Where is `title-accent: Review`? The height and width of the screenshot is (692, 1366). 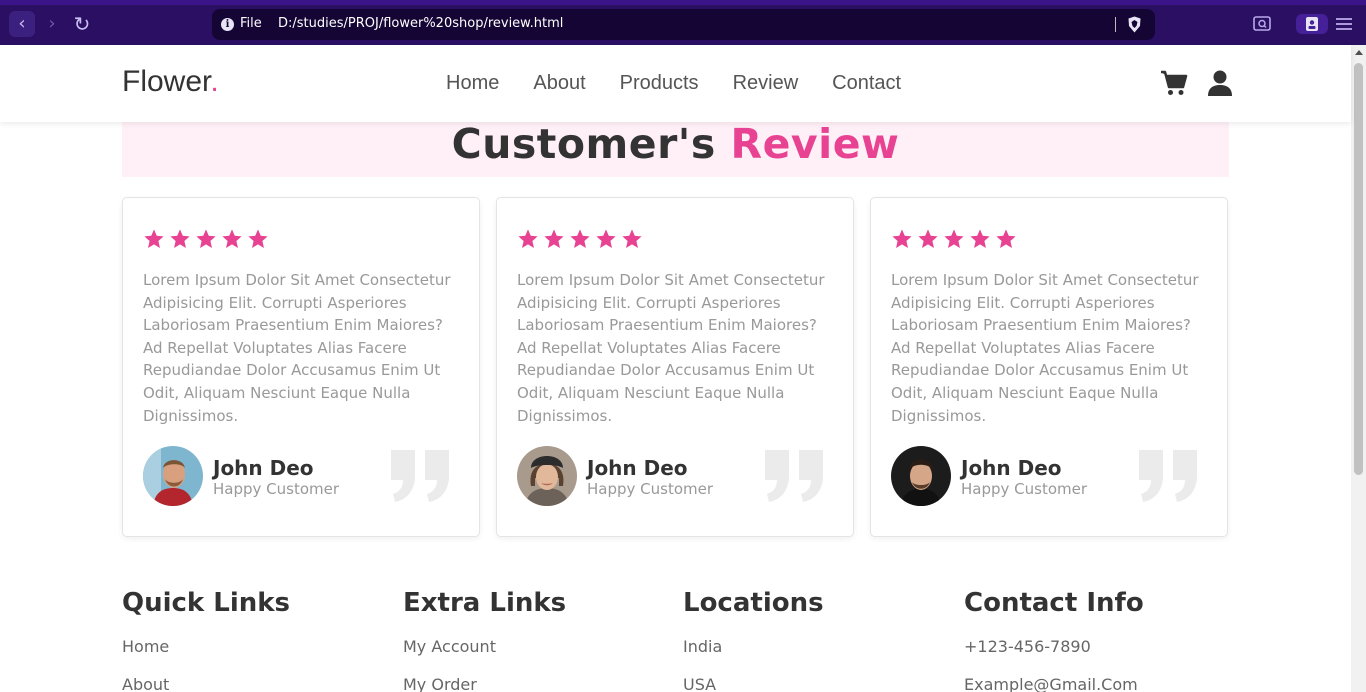
title-accent: Review is located at coordinates (815, 144).